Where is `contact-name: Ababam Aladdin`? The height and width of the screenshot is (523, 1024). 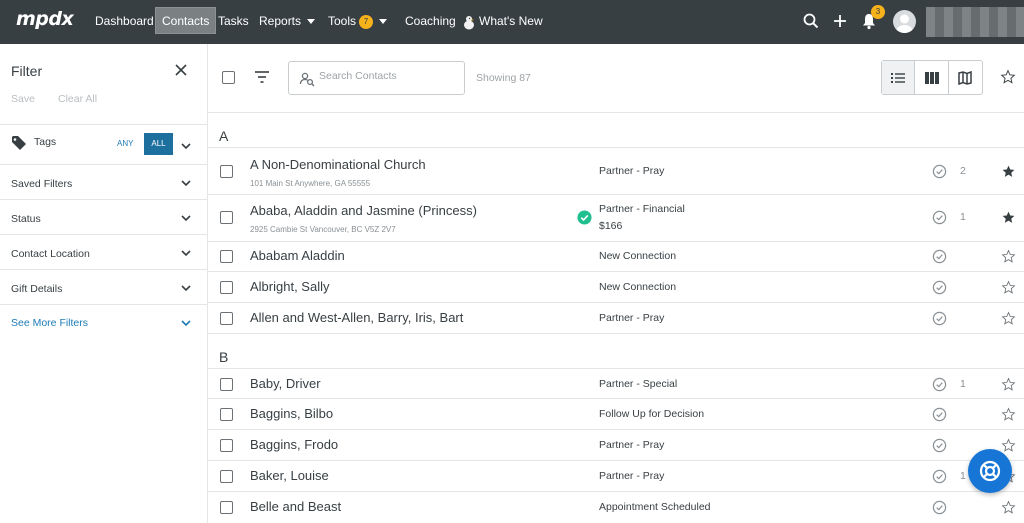 contact-name: Ababam Aladdin is located at coordinates (297, 255).